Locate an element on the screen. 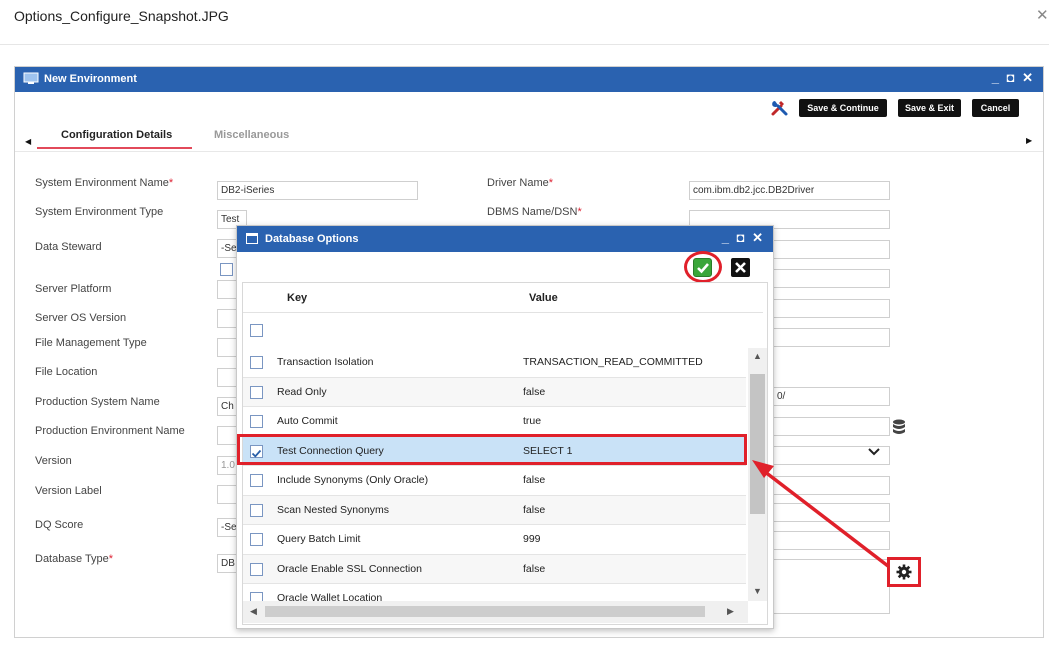 Image resolution: width=1049 pixels, height=648 pixels. label-file-management-type: File Management Type is located at coordinates (91, 343).